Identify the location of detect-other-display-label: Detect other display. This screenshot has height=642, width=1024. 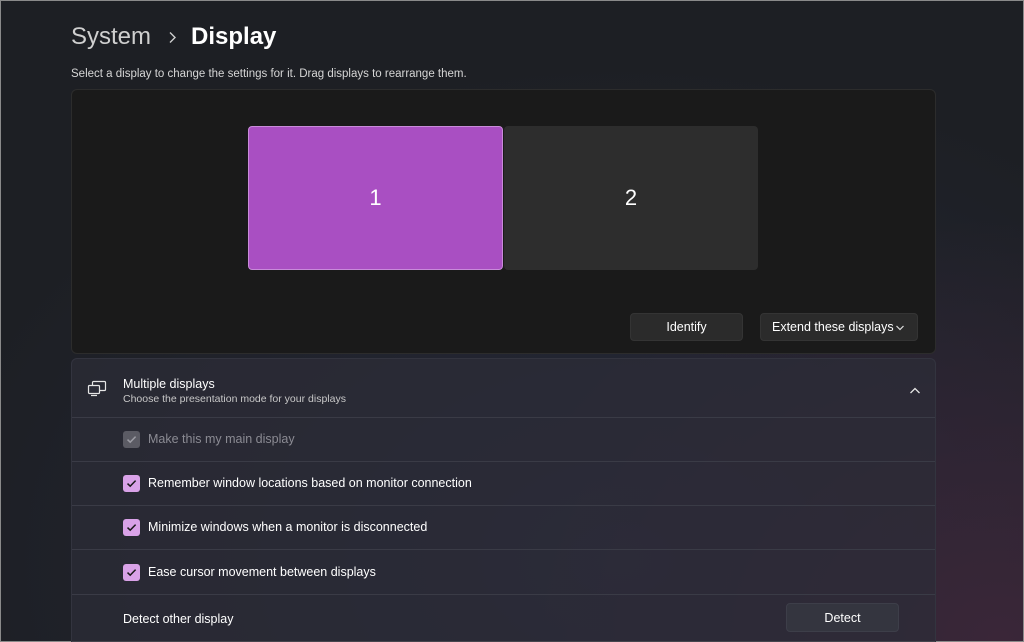
(178, 619).